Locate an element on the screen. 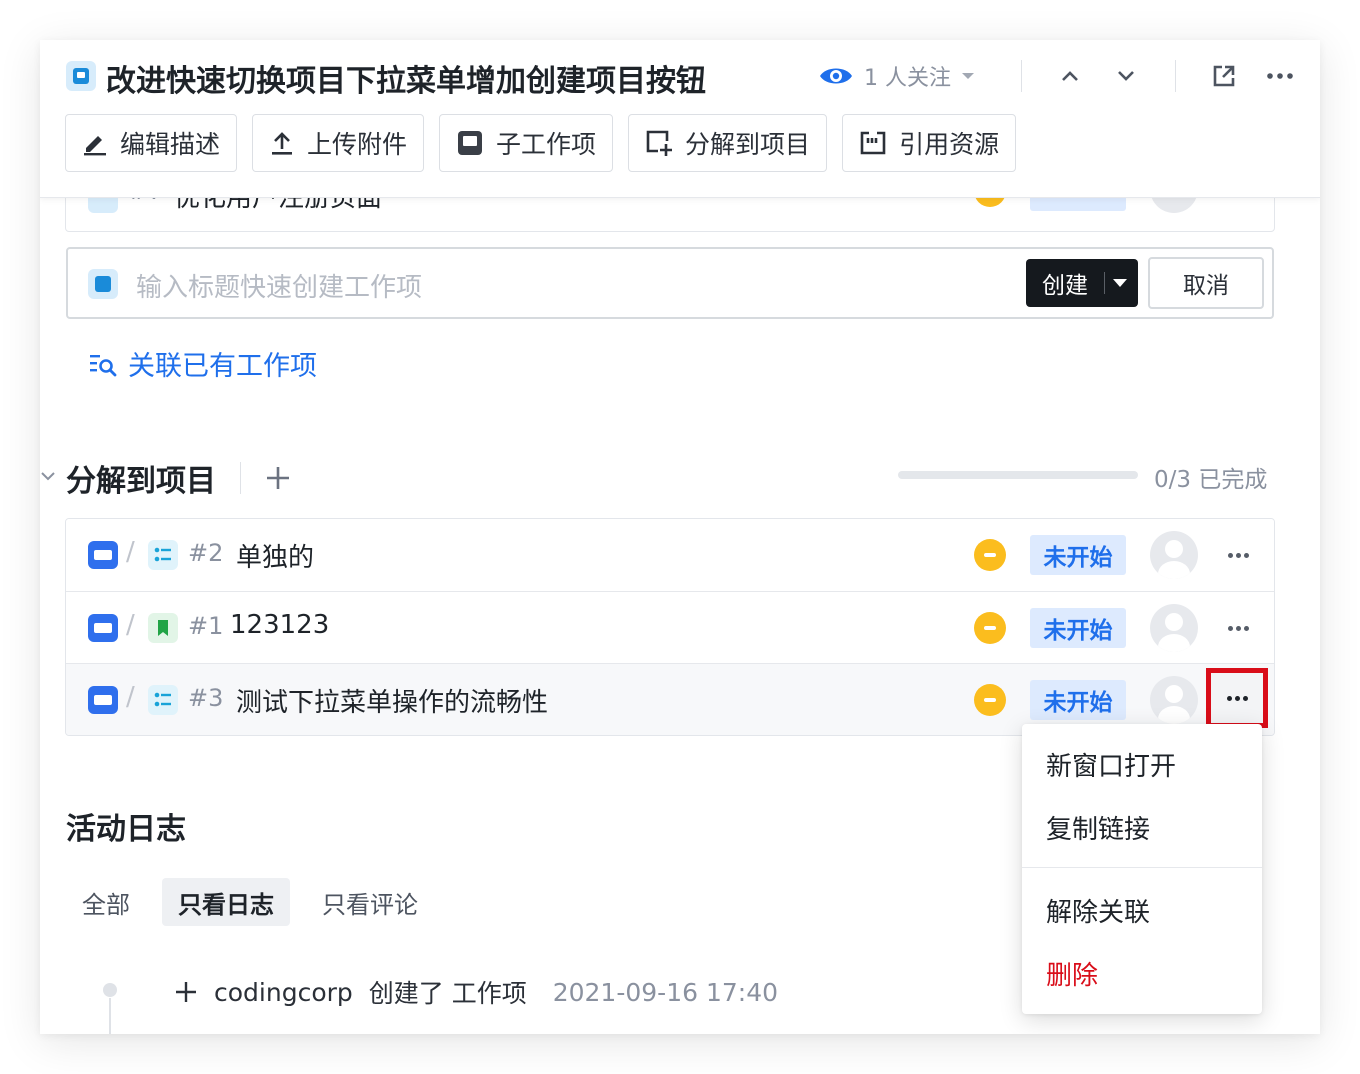  sub-work-item-button: 子工作项 is located at coordinates (526, 143).